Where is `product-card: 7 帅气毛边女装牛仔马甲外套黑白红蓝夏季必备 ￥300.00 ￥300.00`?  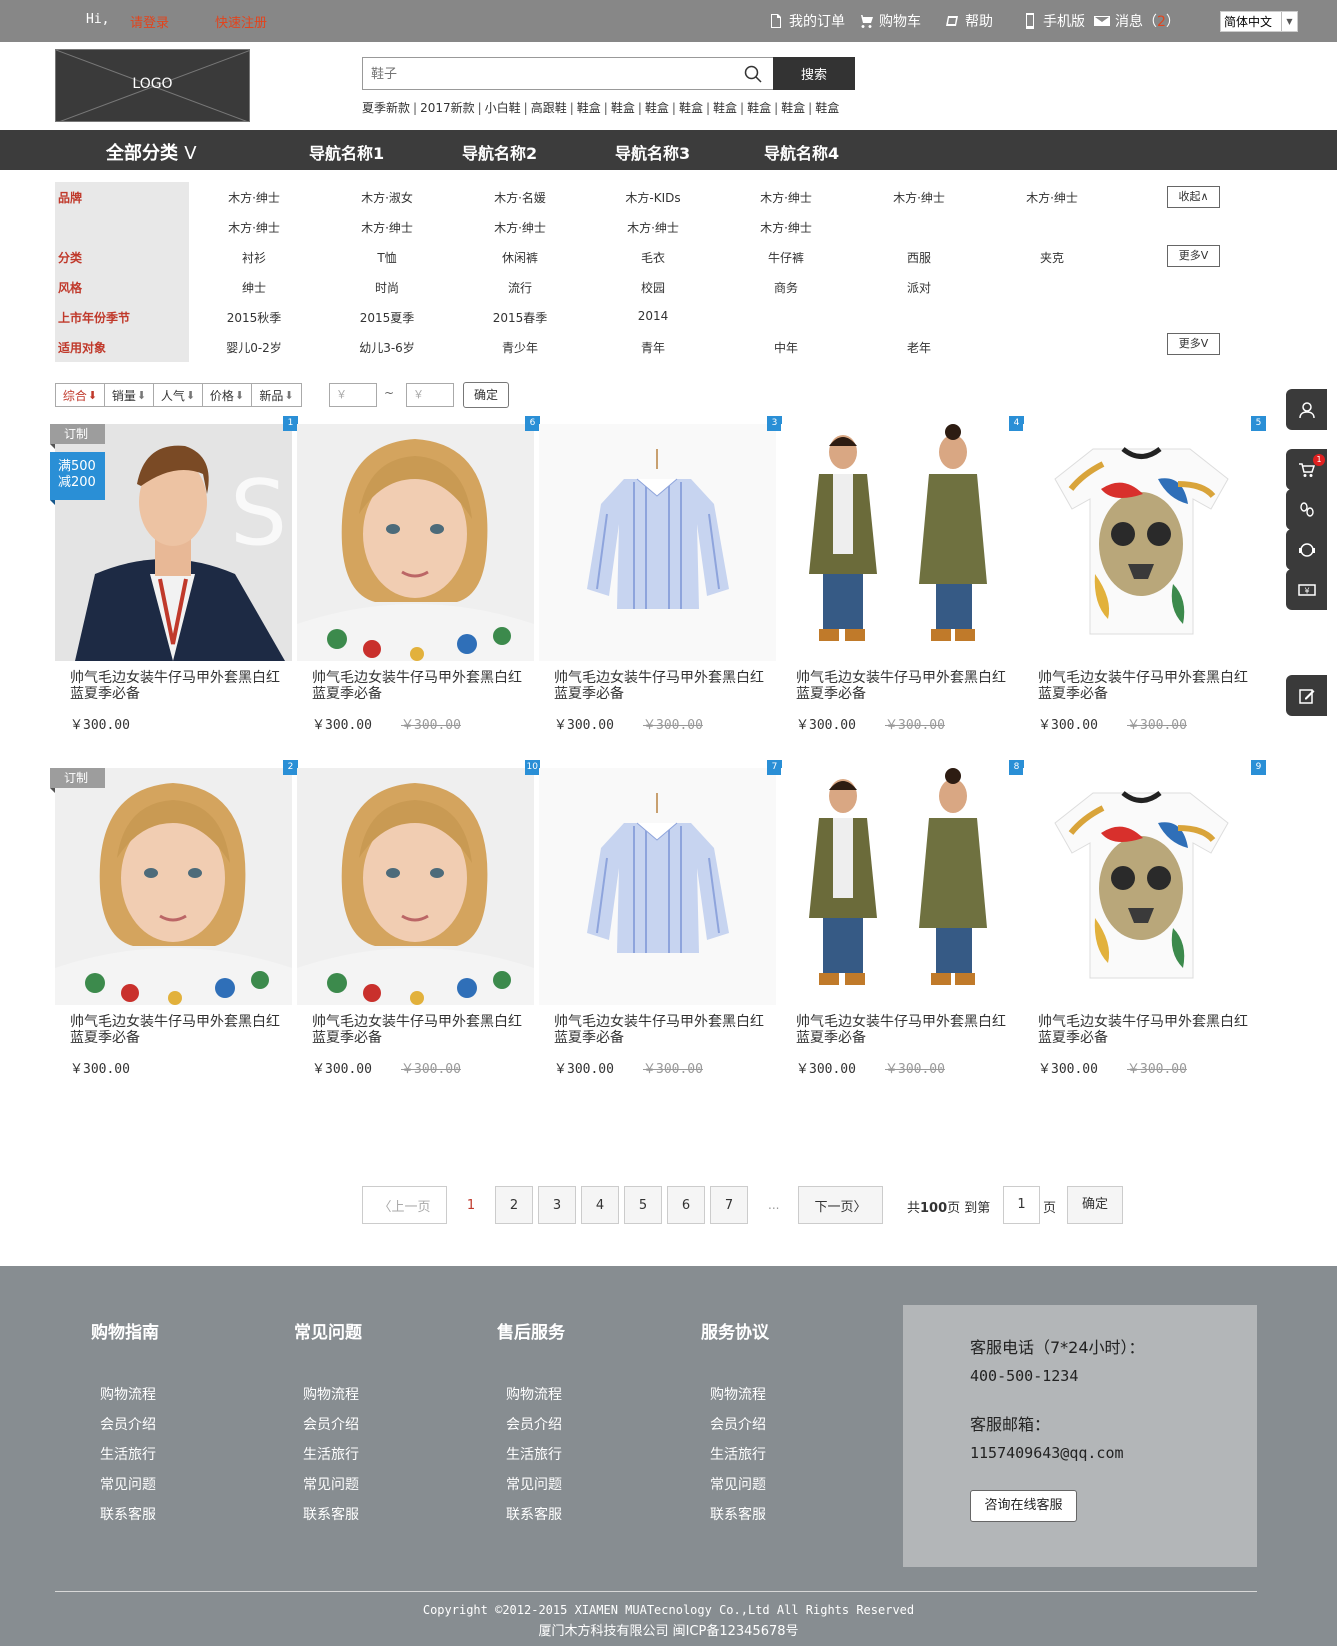 product-card: 7 帅气毛边女装牛仔马甲外套黑白红蓝夏季必备 ￥300.00 ￥300.00 is located at coordinates (660, 924).